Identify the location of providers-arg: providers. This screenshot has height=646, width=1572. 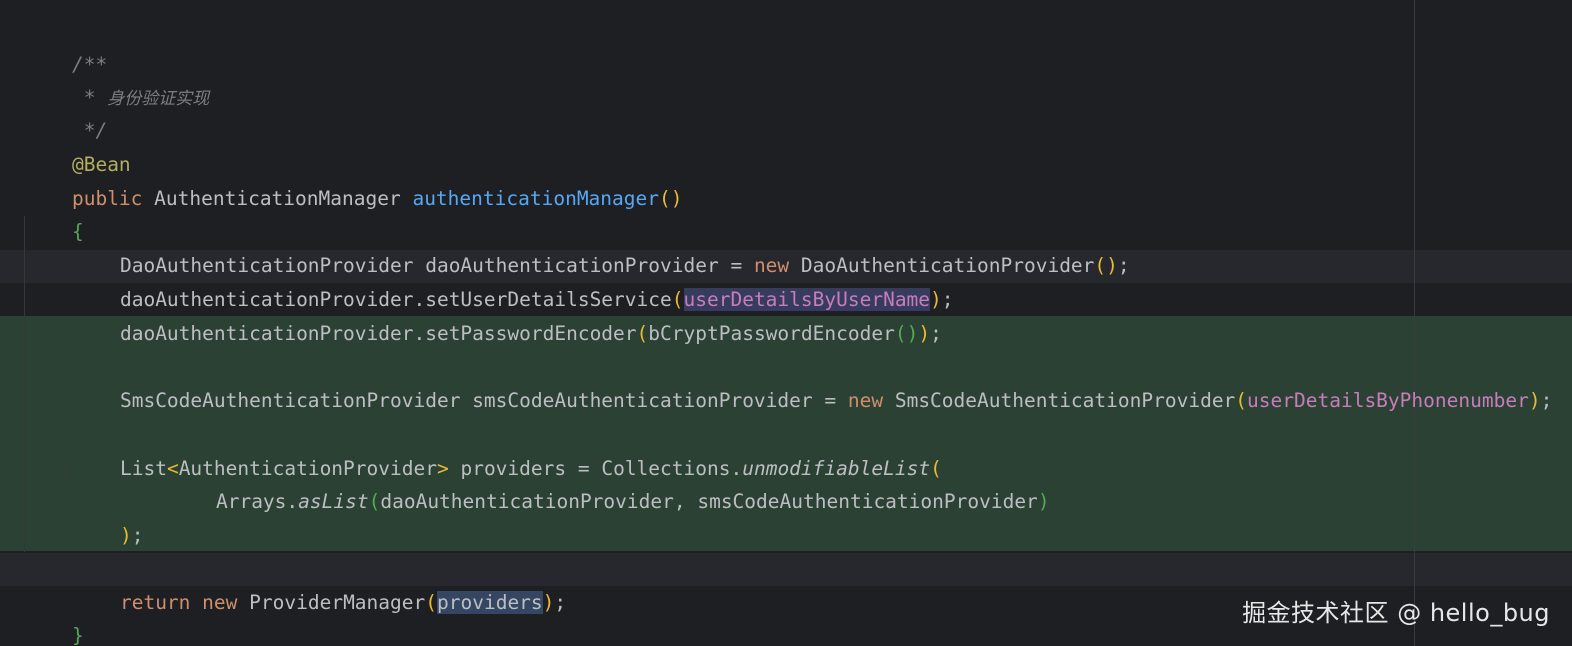
(490, 602).